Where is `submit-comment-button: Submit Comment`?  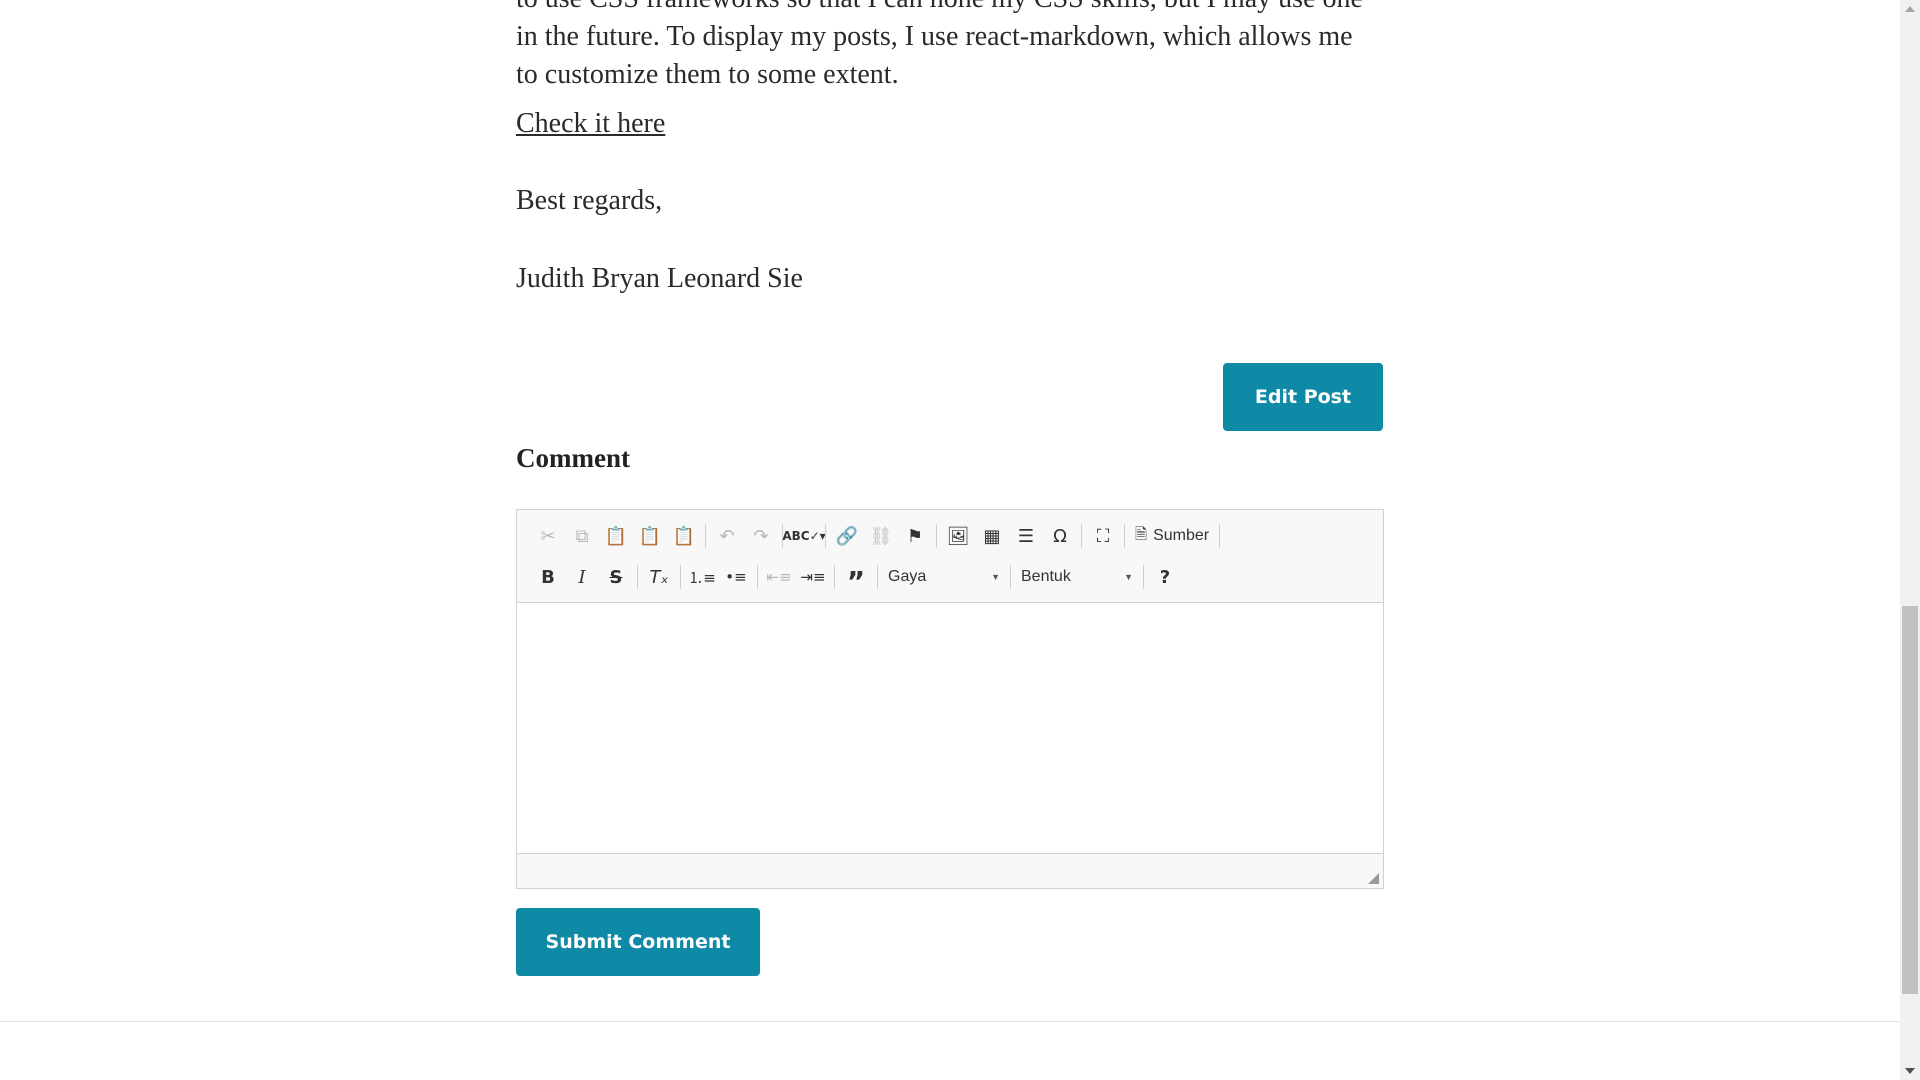 submit-comment-button: Submit Comment is located at coordinates (638, 942).